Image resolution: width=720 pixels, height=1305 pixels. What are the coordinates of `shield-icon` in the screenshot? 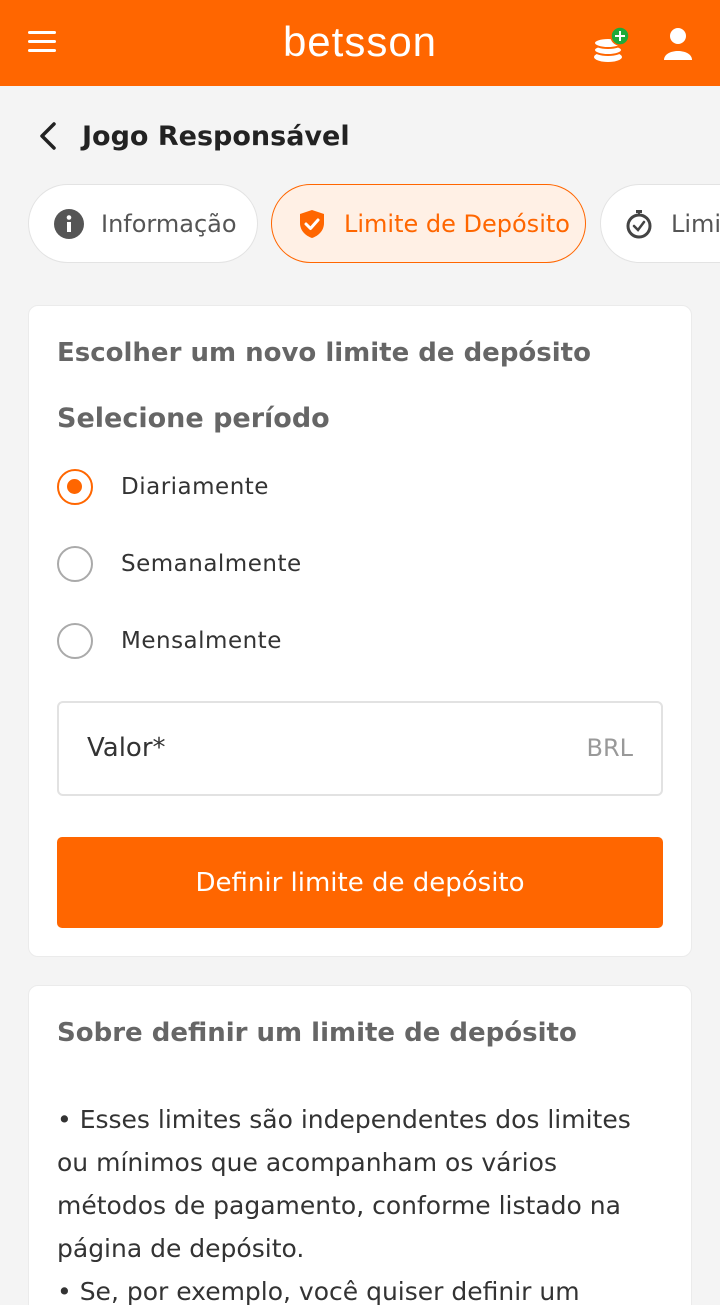 It's located at (312, 223).